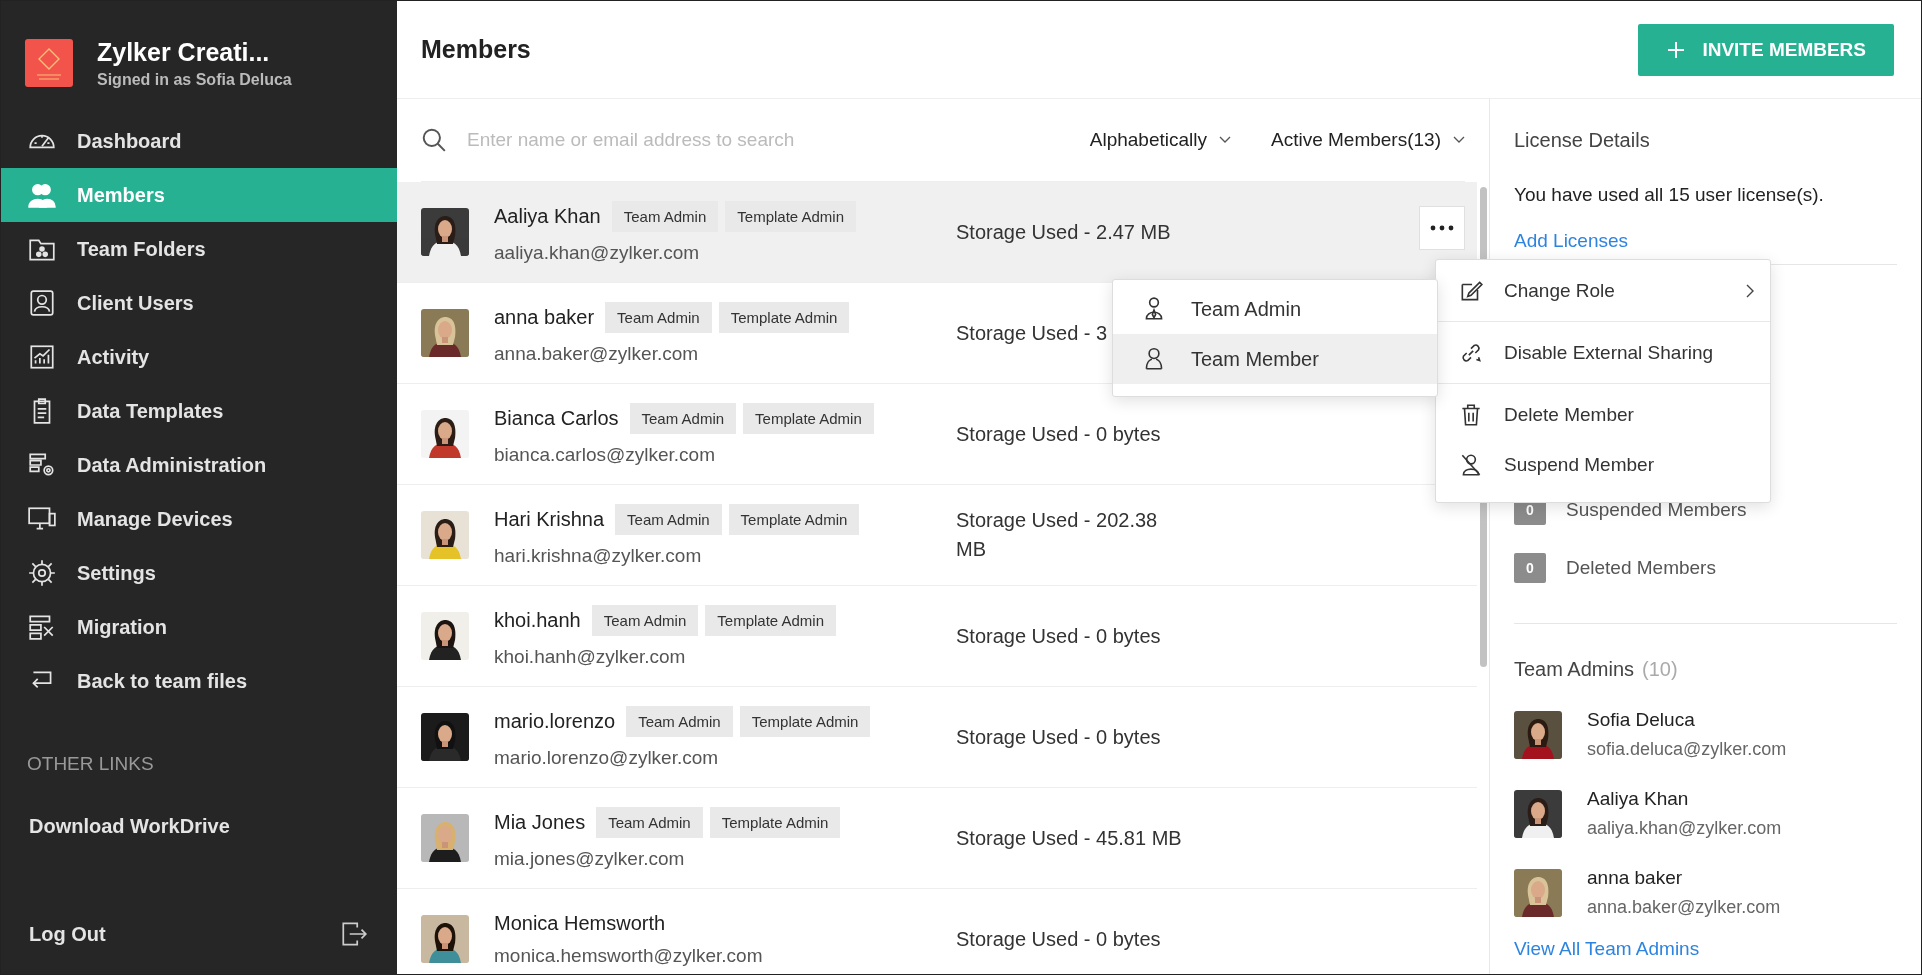  What do you see at coordinates (1705, 241) in the screenshot?
I see `add-licenses-link: Add Licenses` at bounding box center [1705, 241].